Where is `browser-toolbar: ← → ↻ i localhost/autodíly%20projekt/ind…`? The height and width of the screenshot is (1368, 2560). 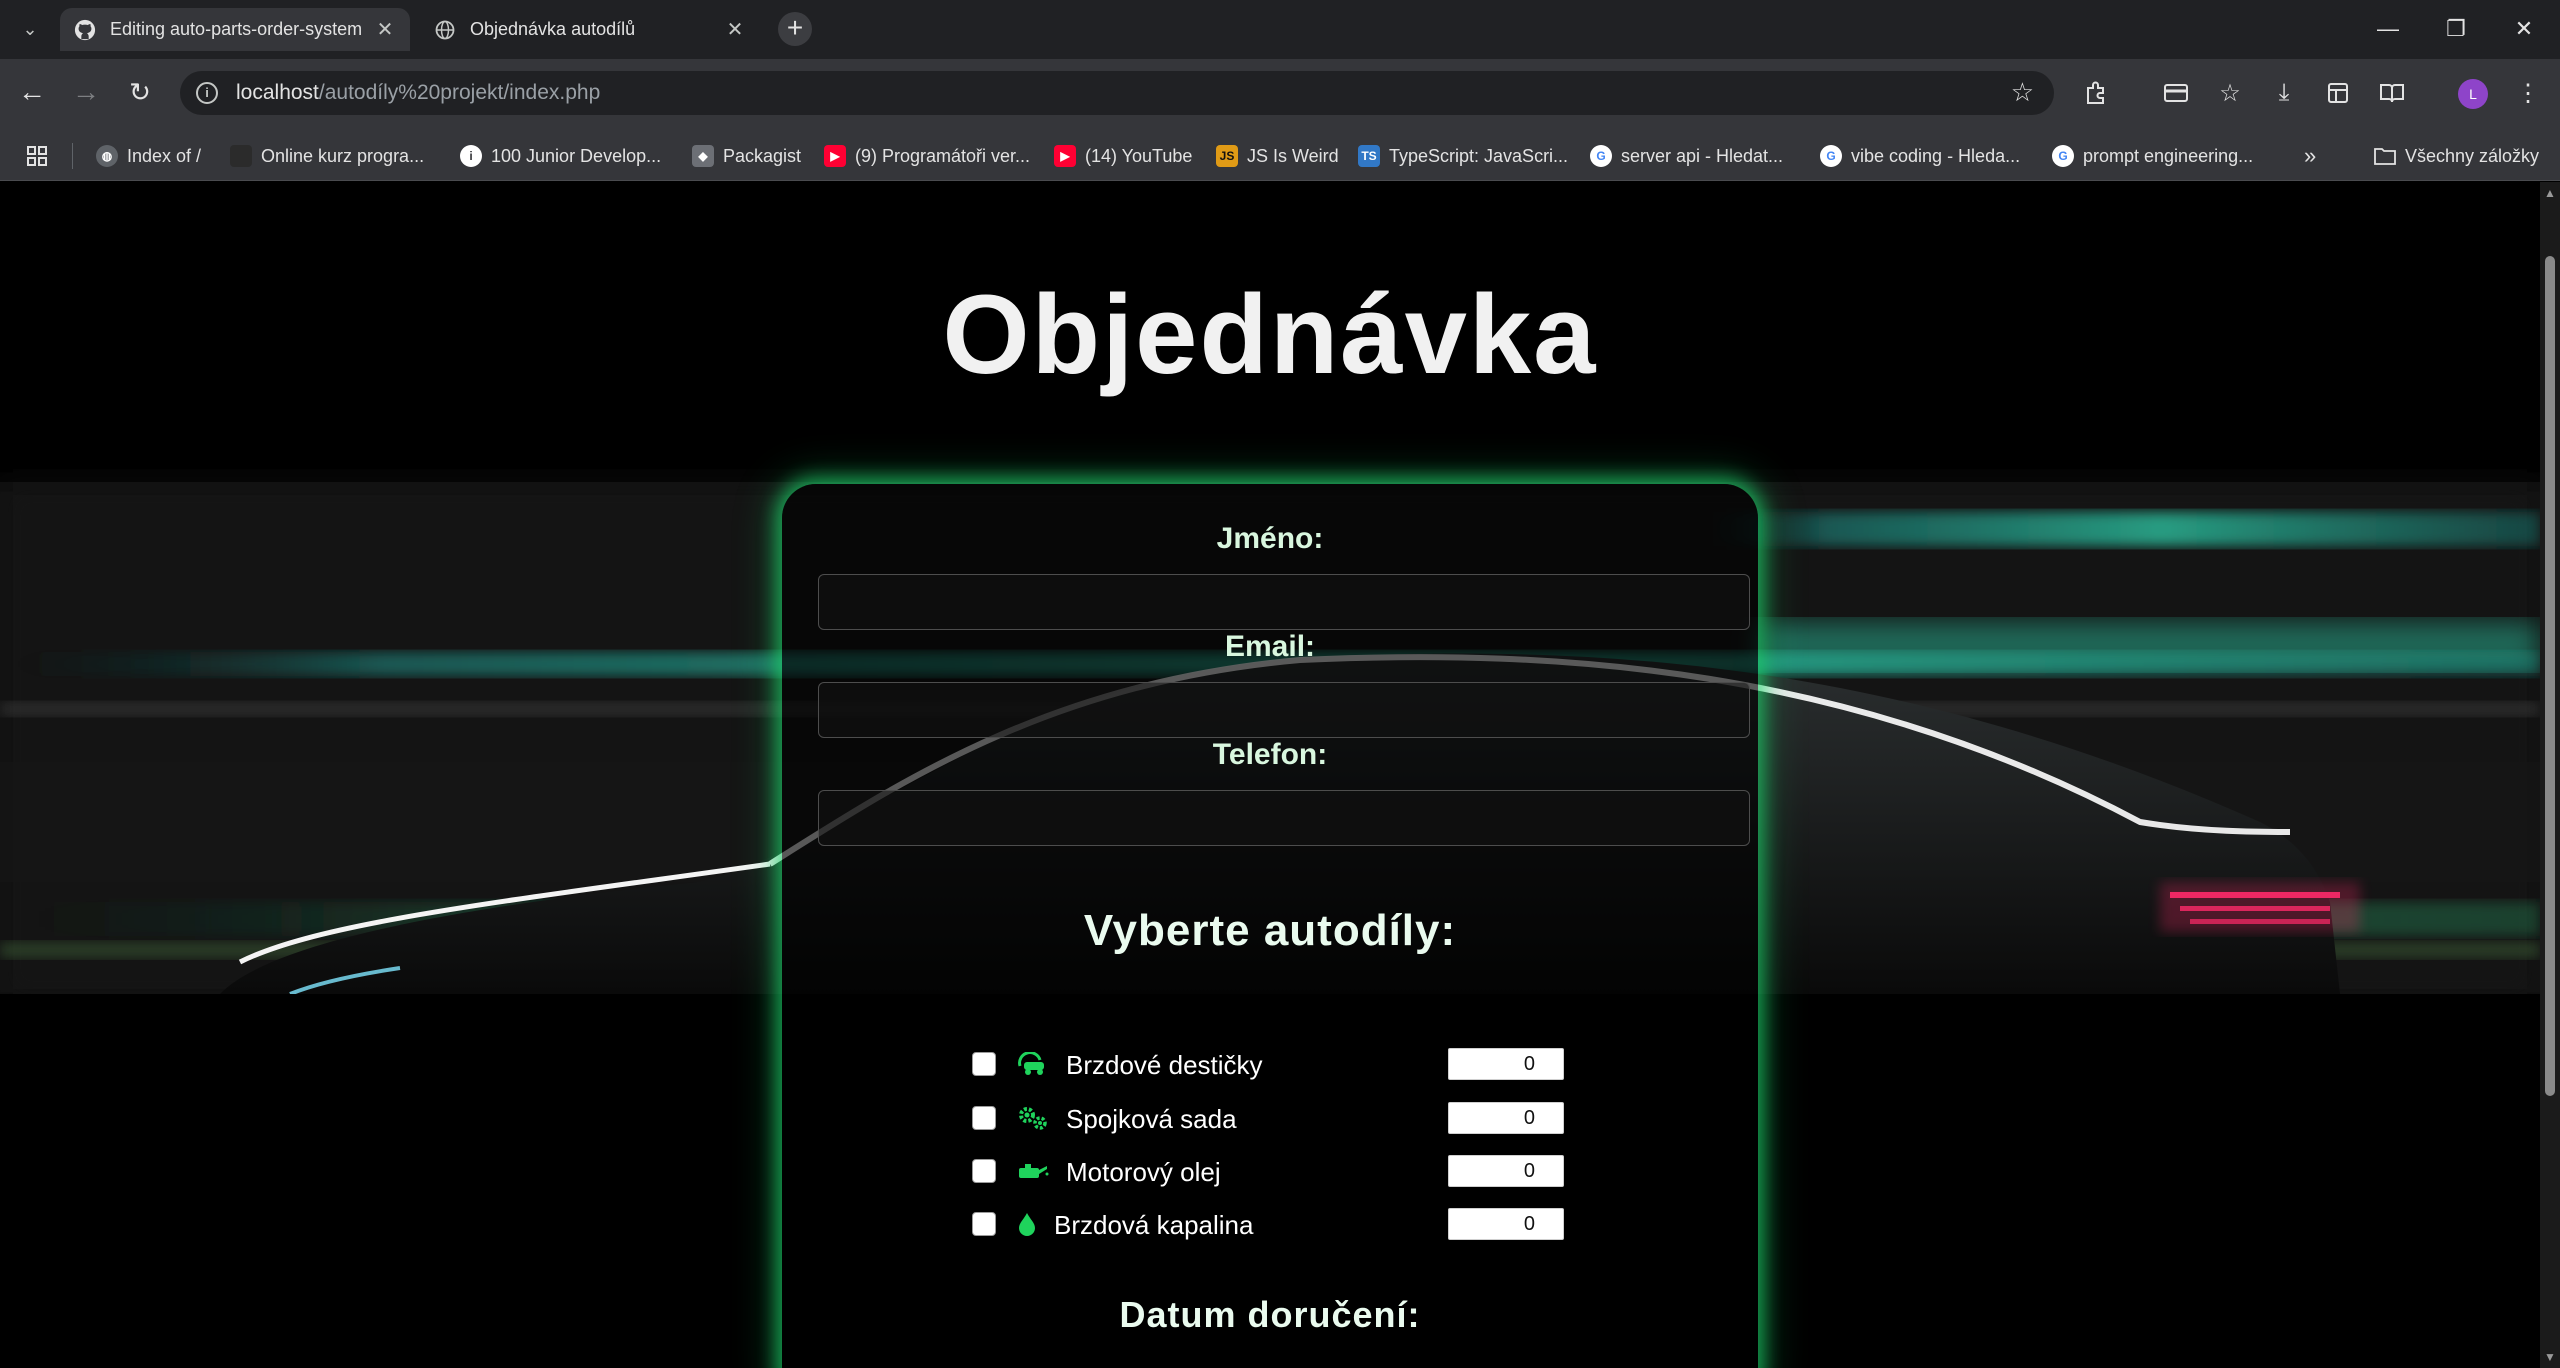
browser-toolbar: ← → ↻ i localhost/autodíly%20projekt/ind… is located at coordinates (1280, 95).